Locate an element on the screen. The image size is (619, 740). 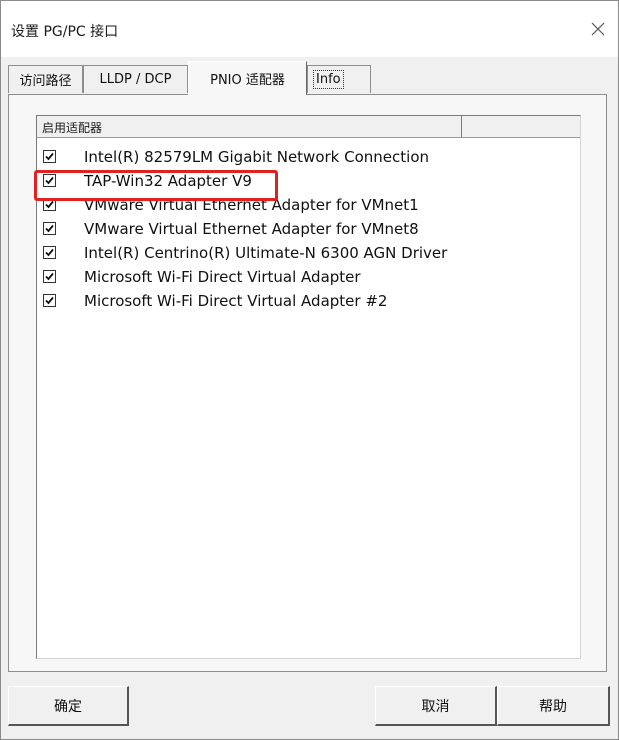
tab-lldp-dcp: LLDP / DCP is located at coordinates (135, 79).